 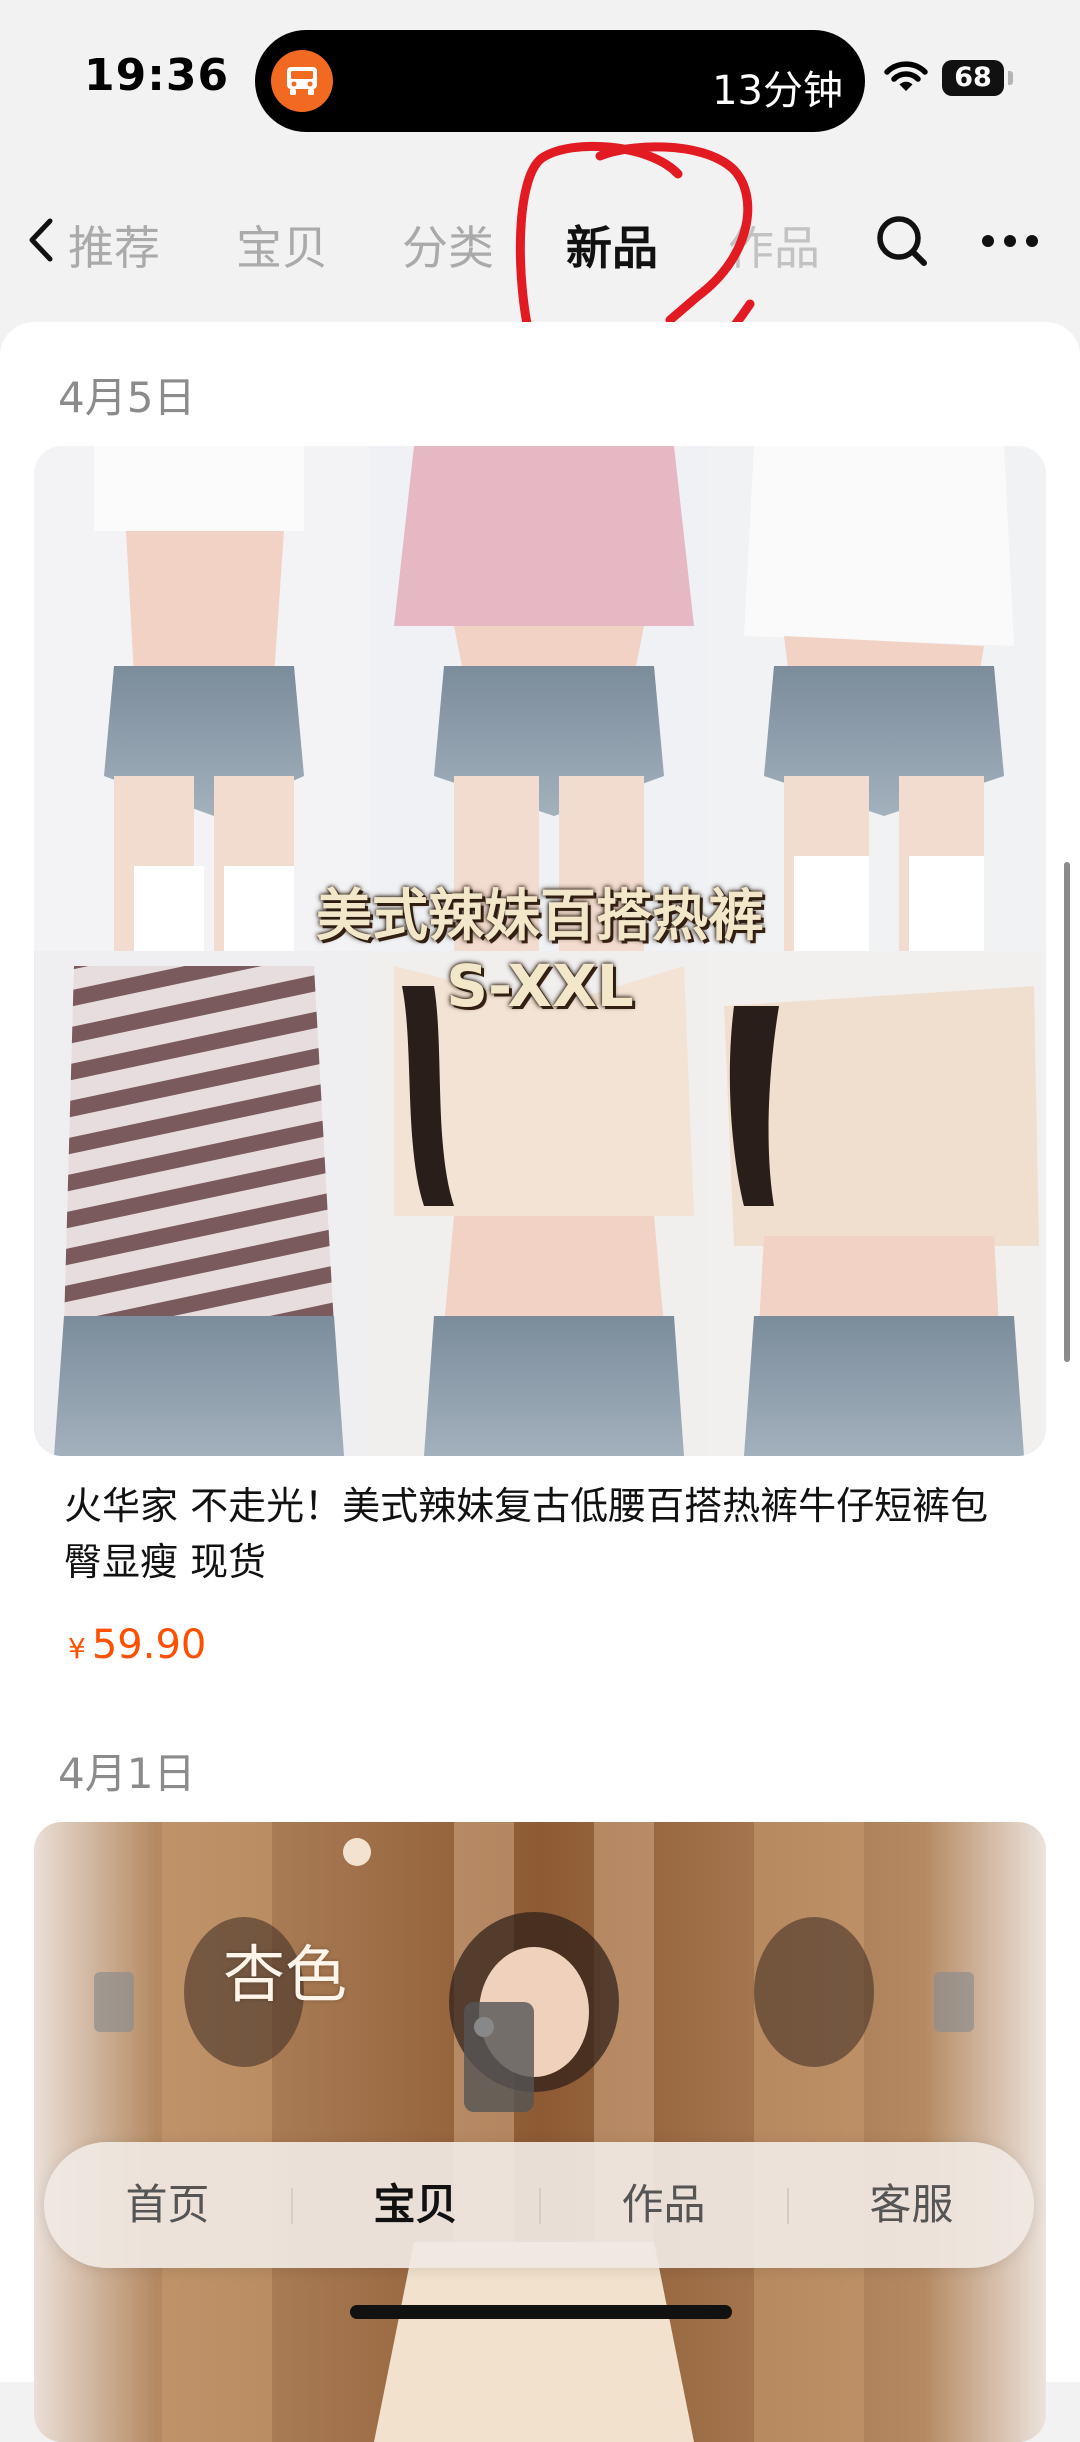 I want to click on tab-works: 作品, so click(x=774, y=245).